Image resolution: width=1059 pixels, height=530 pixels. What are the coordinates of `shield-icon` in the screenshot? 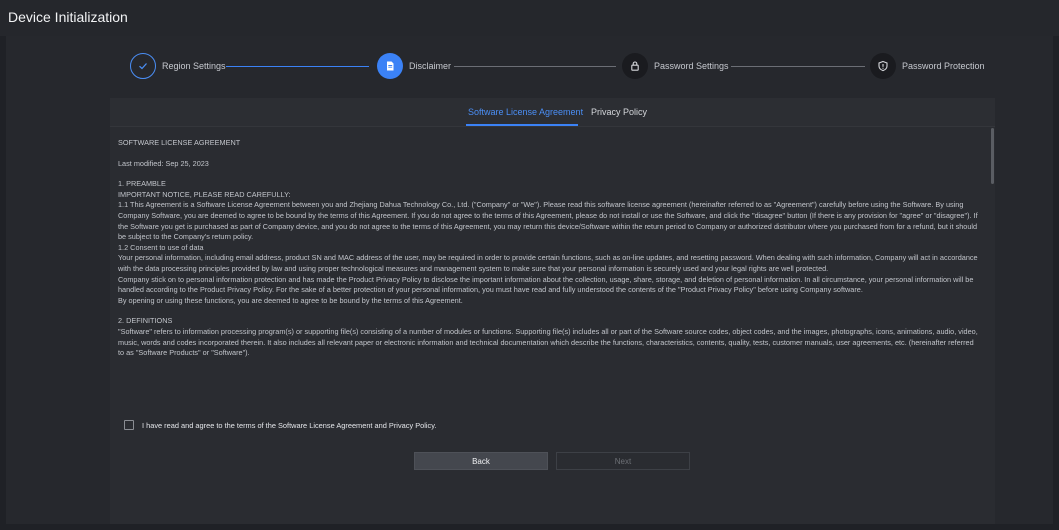 It's located at (883, 66).